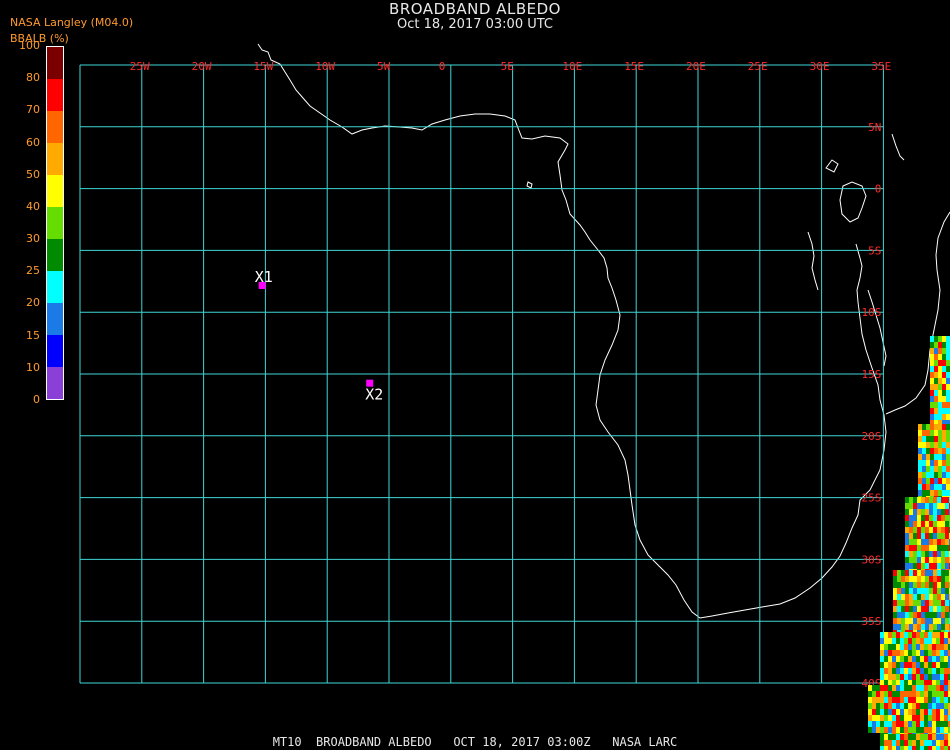 This screenshot has height=750, width=950. Describe the element at coordinates (442, 66) in the screenshot. I see `longitude-label: 0` at that location.